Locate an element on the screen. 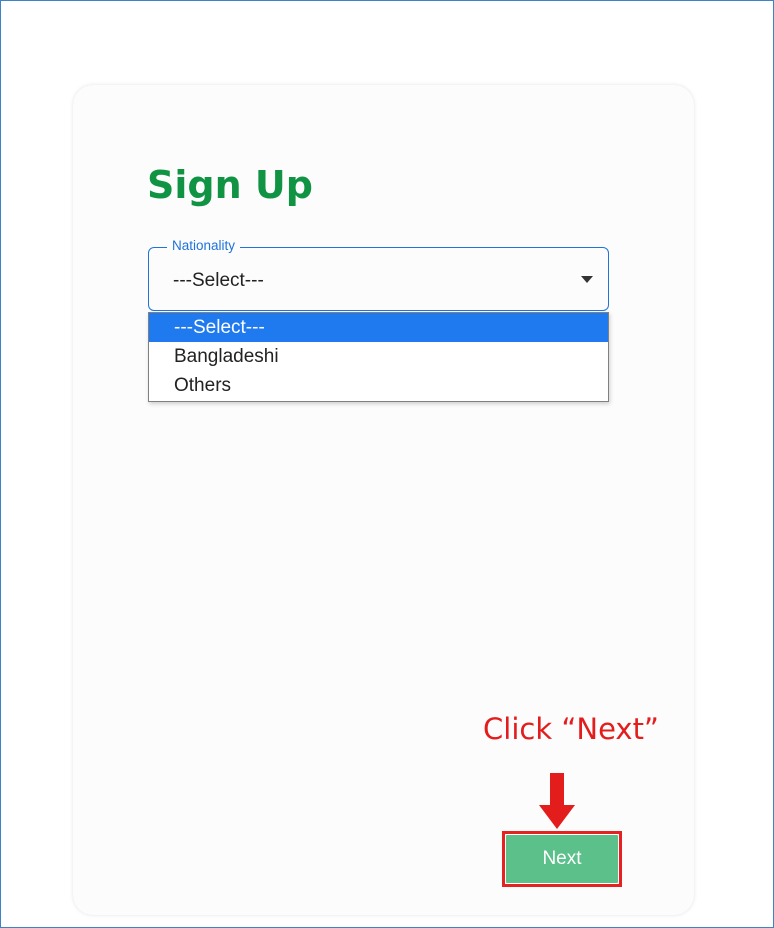 The height and width of the screenshot is (928, 774). caret-down-icon is located at coordinates (587, 279).